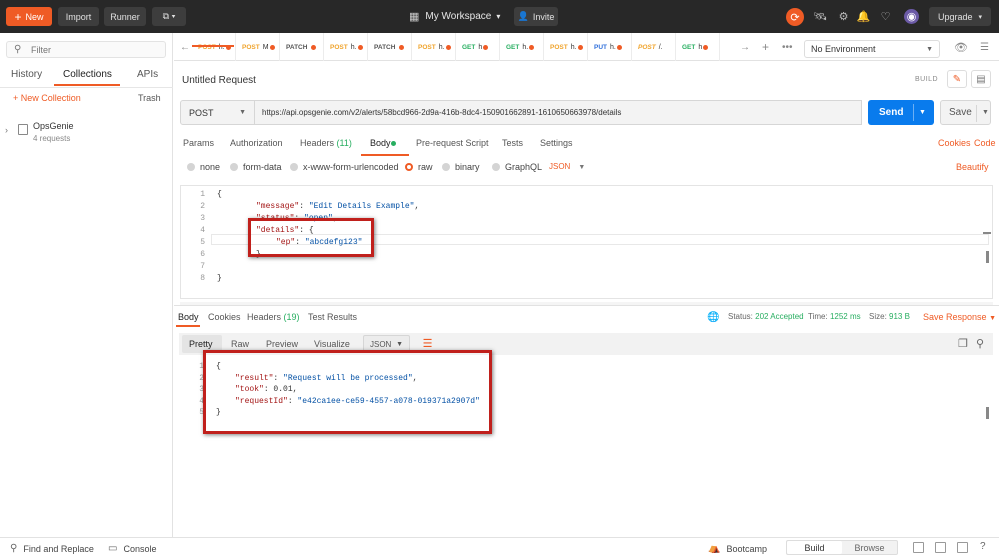 The image size is (999, 557). I want to click on response-tab-cookies: Cookies, so click(224, 317).